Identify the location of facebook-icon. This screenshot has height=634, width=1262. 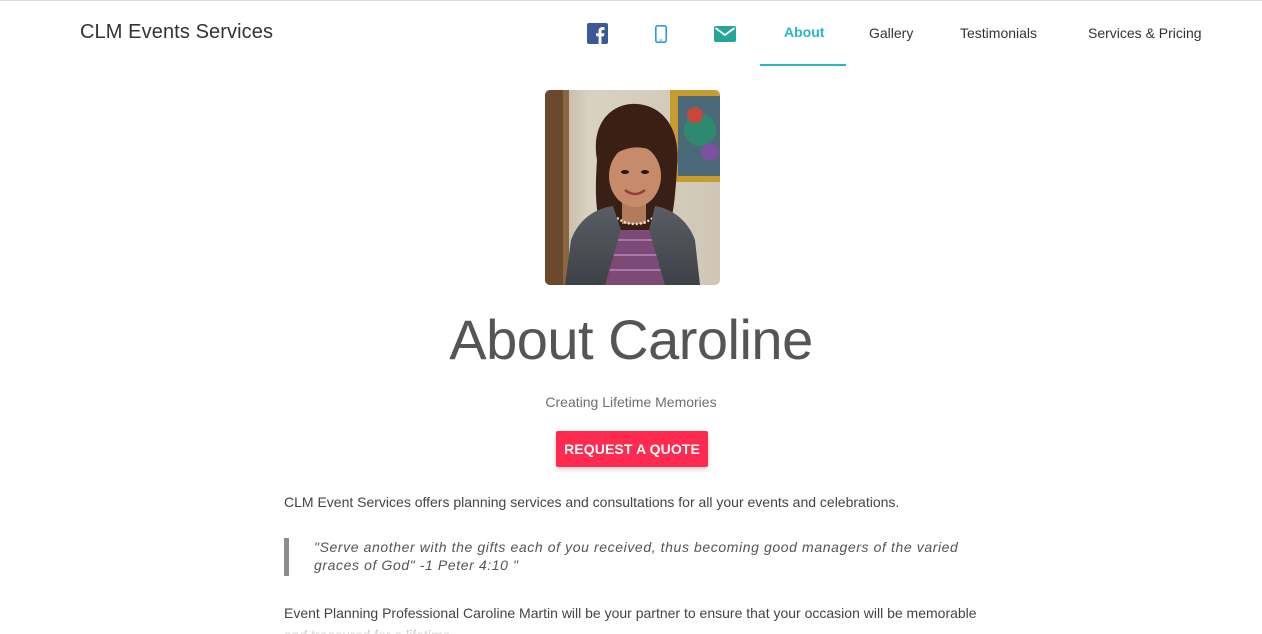
(597, 33).